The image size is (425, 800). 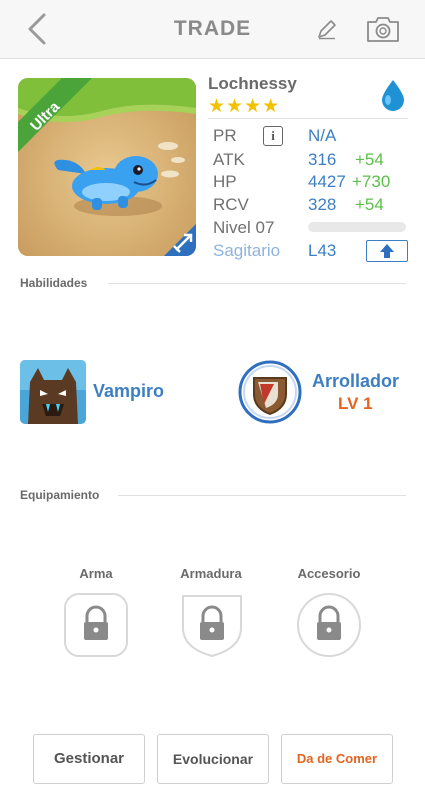 I want to click on arrow-up-icon, so click(x=387, y=251).